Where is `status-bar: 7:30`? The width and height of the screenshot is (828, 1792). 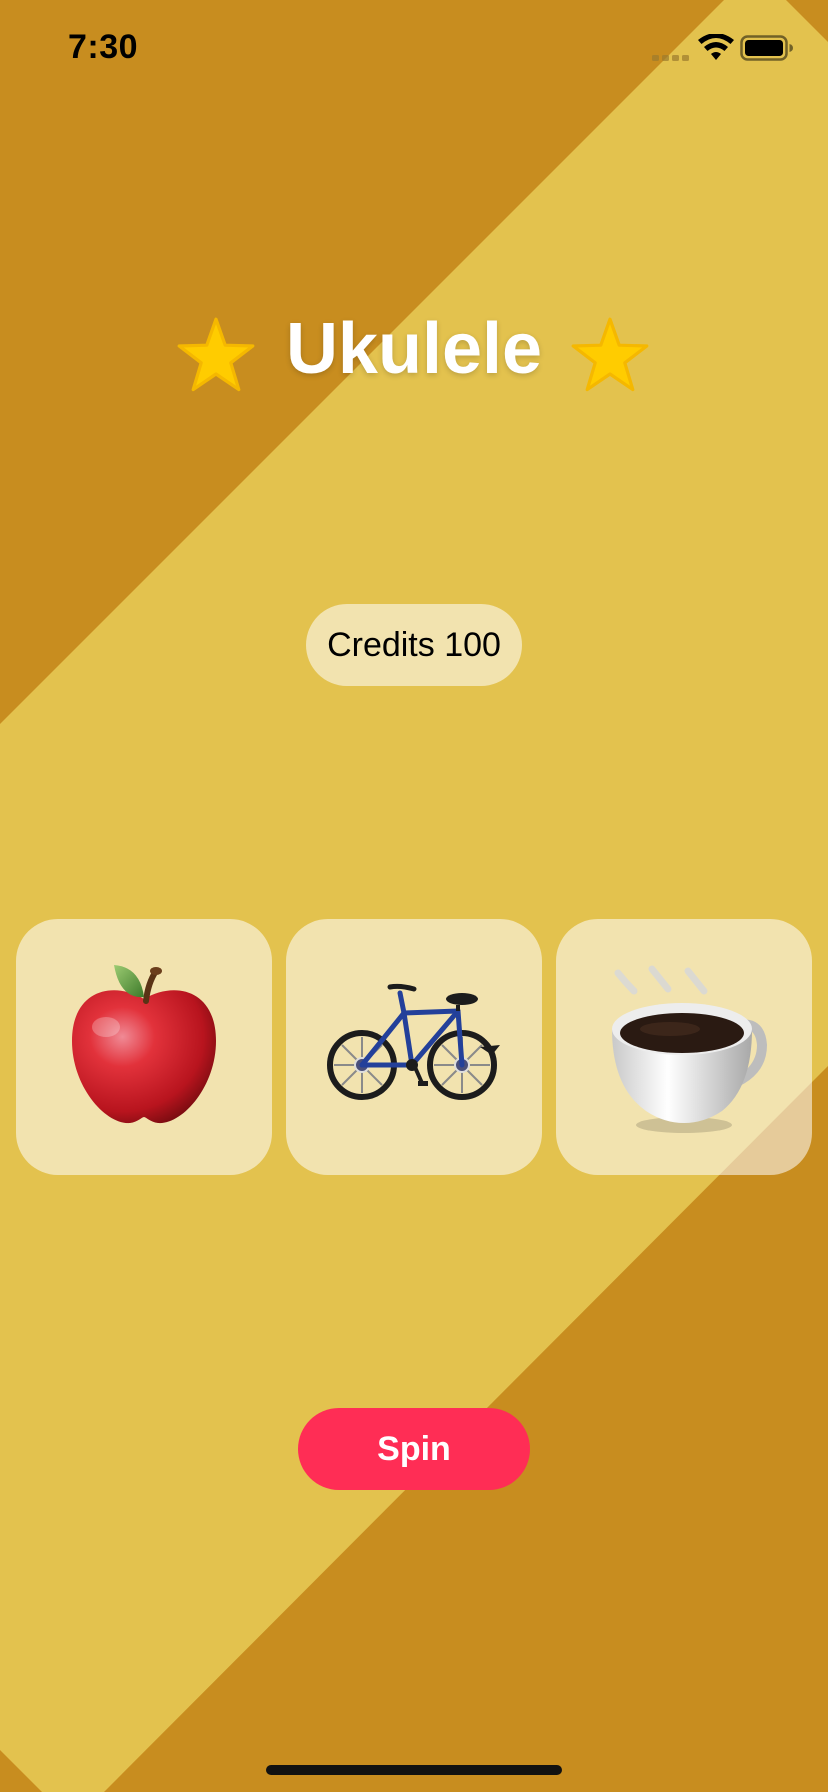 status-bar: 7:30 is located at coordinates (414, 50).